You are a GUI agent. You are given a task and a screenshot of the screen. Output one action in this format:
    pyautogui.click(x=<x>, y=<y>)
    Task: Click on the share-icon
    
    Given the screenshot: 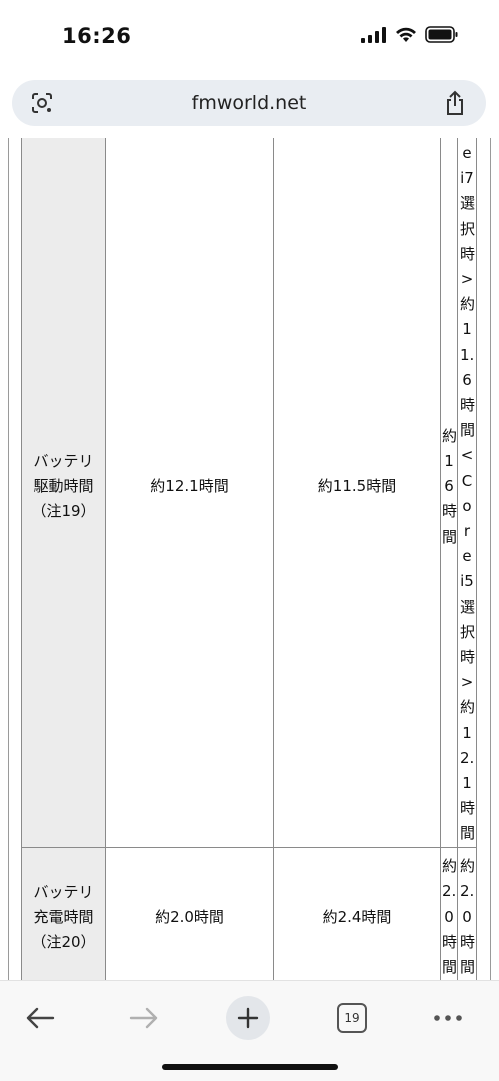 What is the action you would take?
    pyautogui.click(x=455, y=103)
    